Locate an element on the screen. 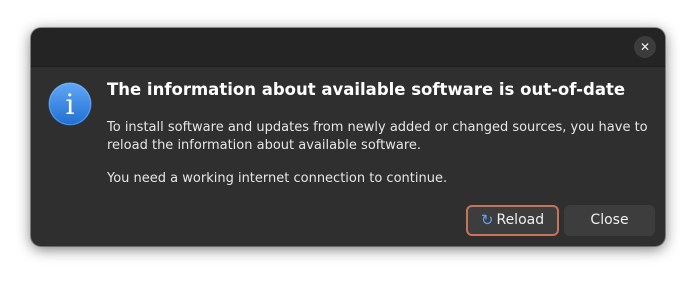 The height and width of the screenshot is (283, 698). reload-button: ↻ Reload is located at coordinates (512, 220).